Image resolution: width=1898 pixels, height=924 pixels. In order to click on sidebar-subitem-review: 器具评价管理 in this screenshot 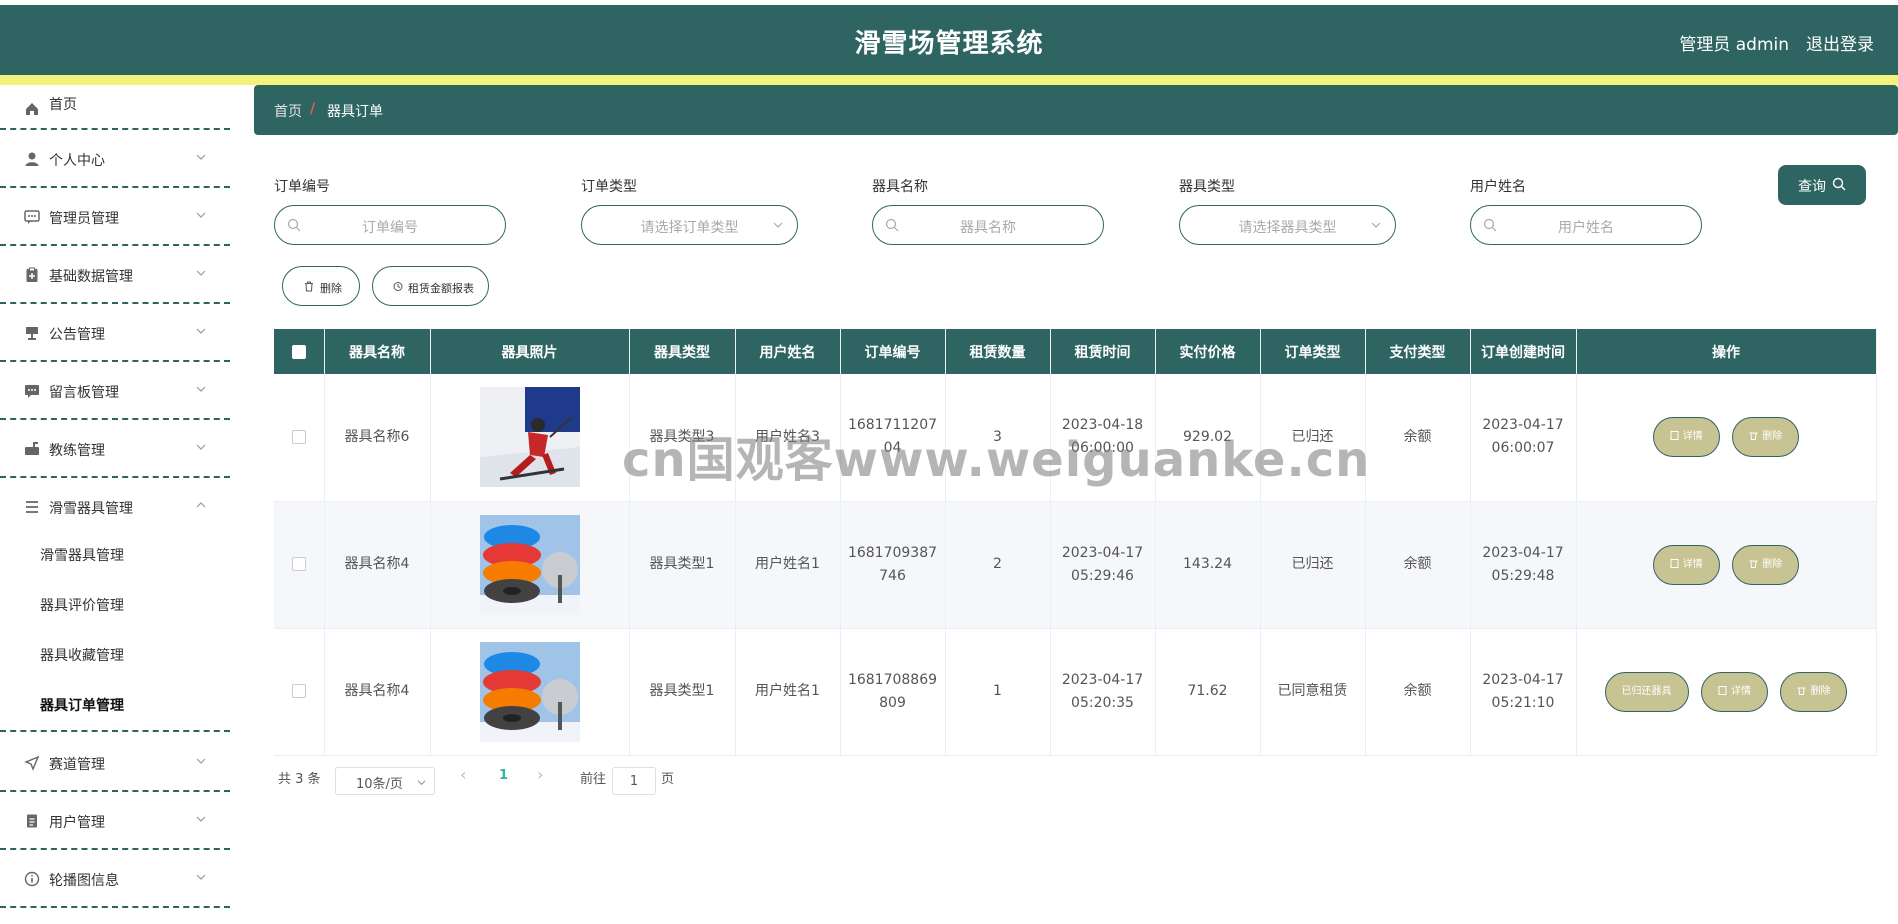, I will do `click(82, 605)`.